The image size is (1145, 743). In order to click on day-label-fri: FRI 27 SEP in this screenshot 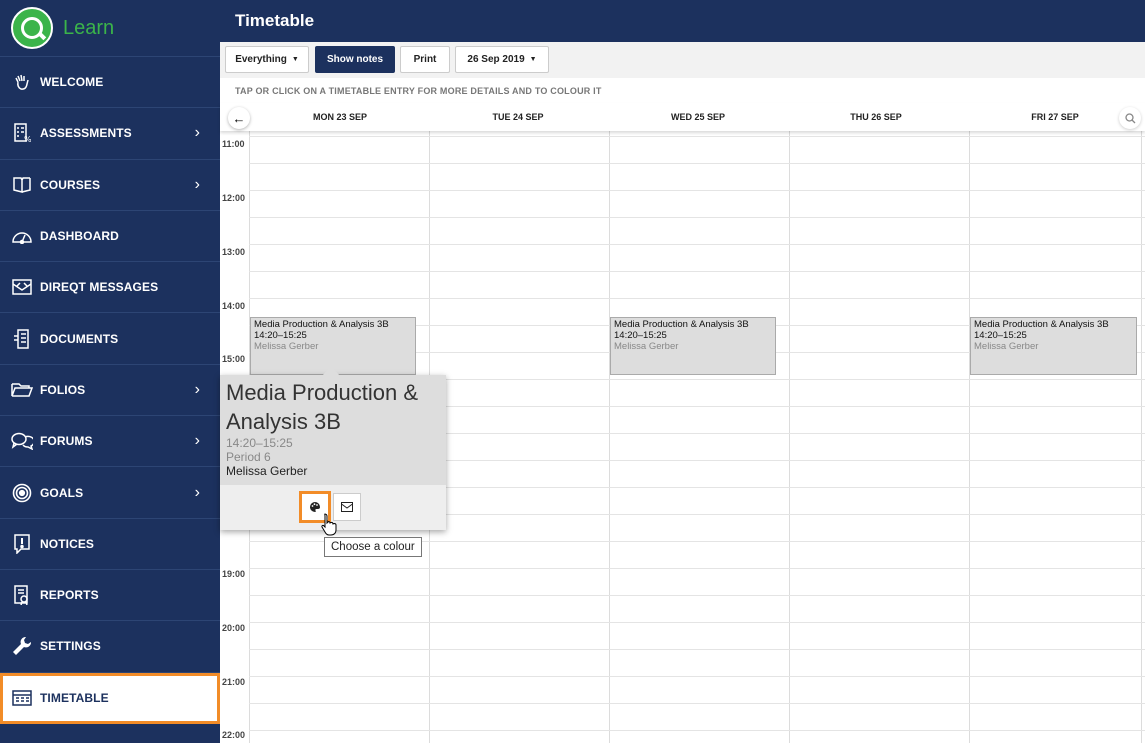, I will do `click(1055, 117)`.